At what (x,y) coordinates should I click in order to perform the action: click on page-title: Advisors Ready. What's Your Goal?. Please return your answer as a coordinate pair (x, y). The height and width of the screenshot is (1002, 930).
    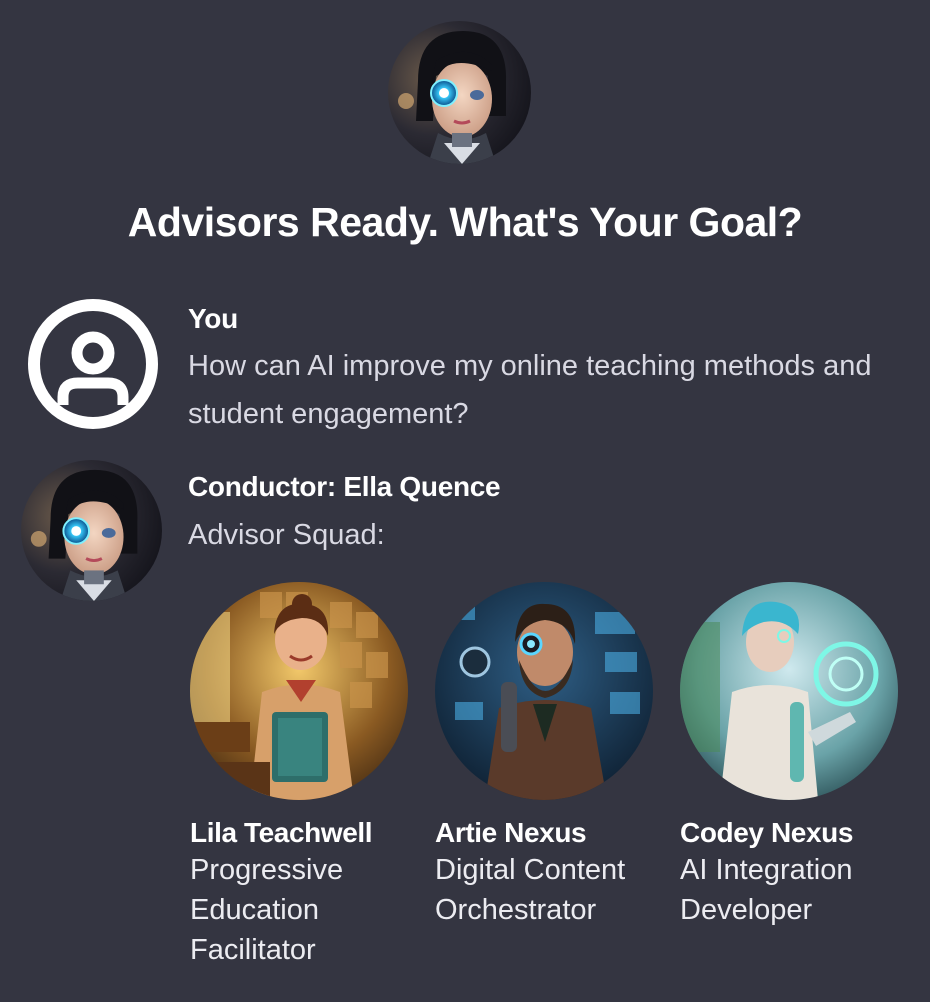
    Looking at the image, I should click on (465, 222).